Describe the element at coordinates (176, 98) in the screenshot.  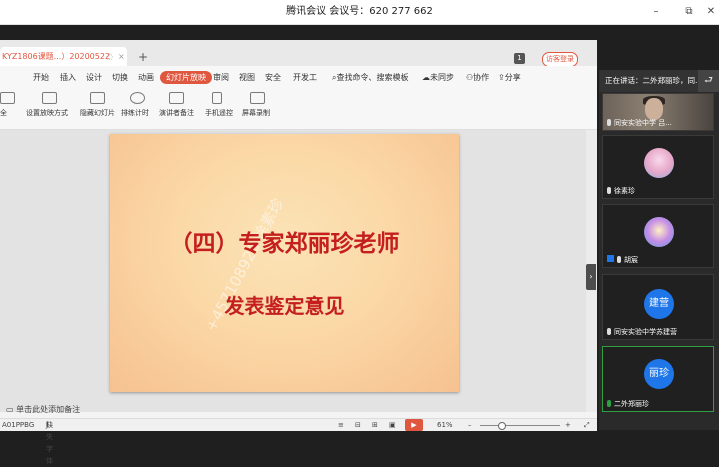
I see `speaker-notes-icon` at that location.